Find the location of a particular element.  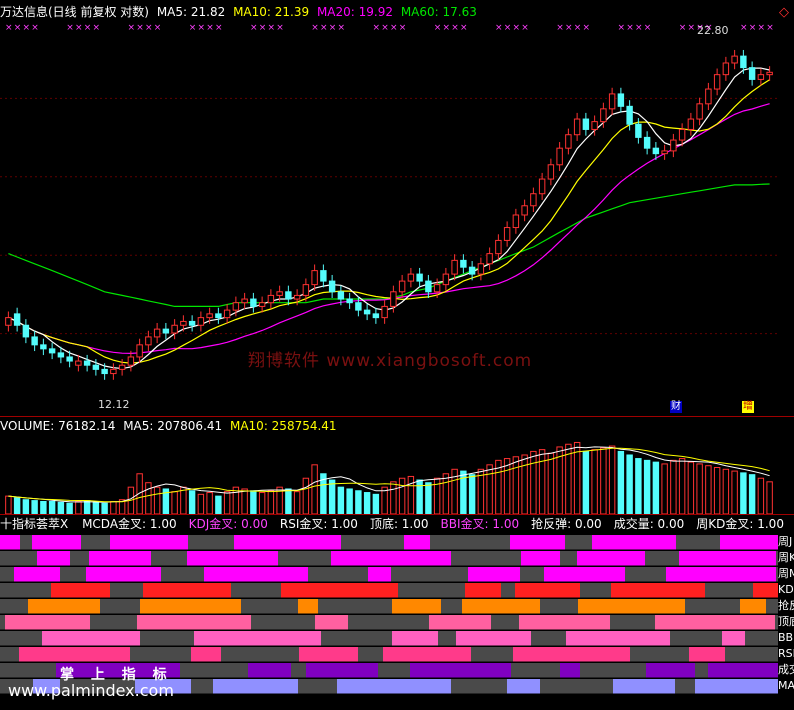

signal-marker-15: × is located at coordinates (140, 28).